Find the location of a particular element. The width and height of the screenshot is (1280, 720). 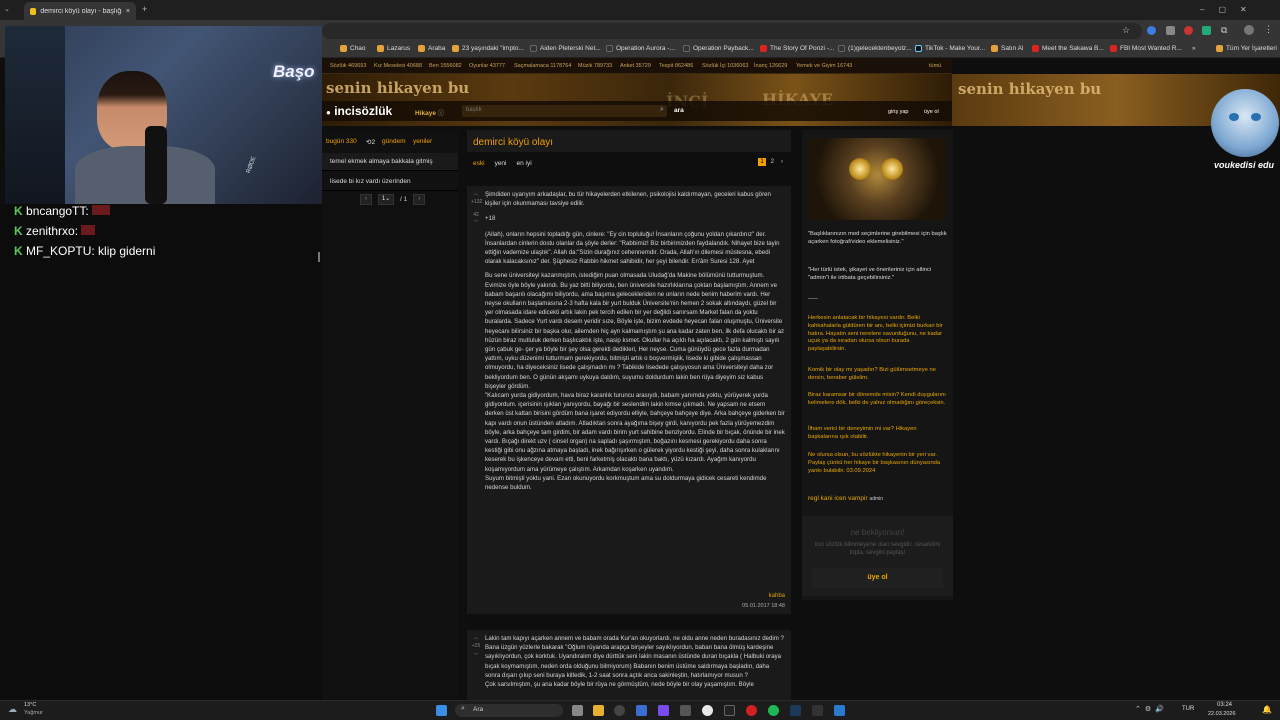

category-link: Anket 35729 is located at coordinates (635, 66).